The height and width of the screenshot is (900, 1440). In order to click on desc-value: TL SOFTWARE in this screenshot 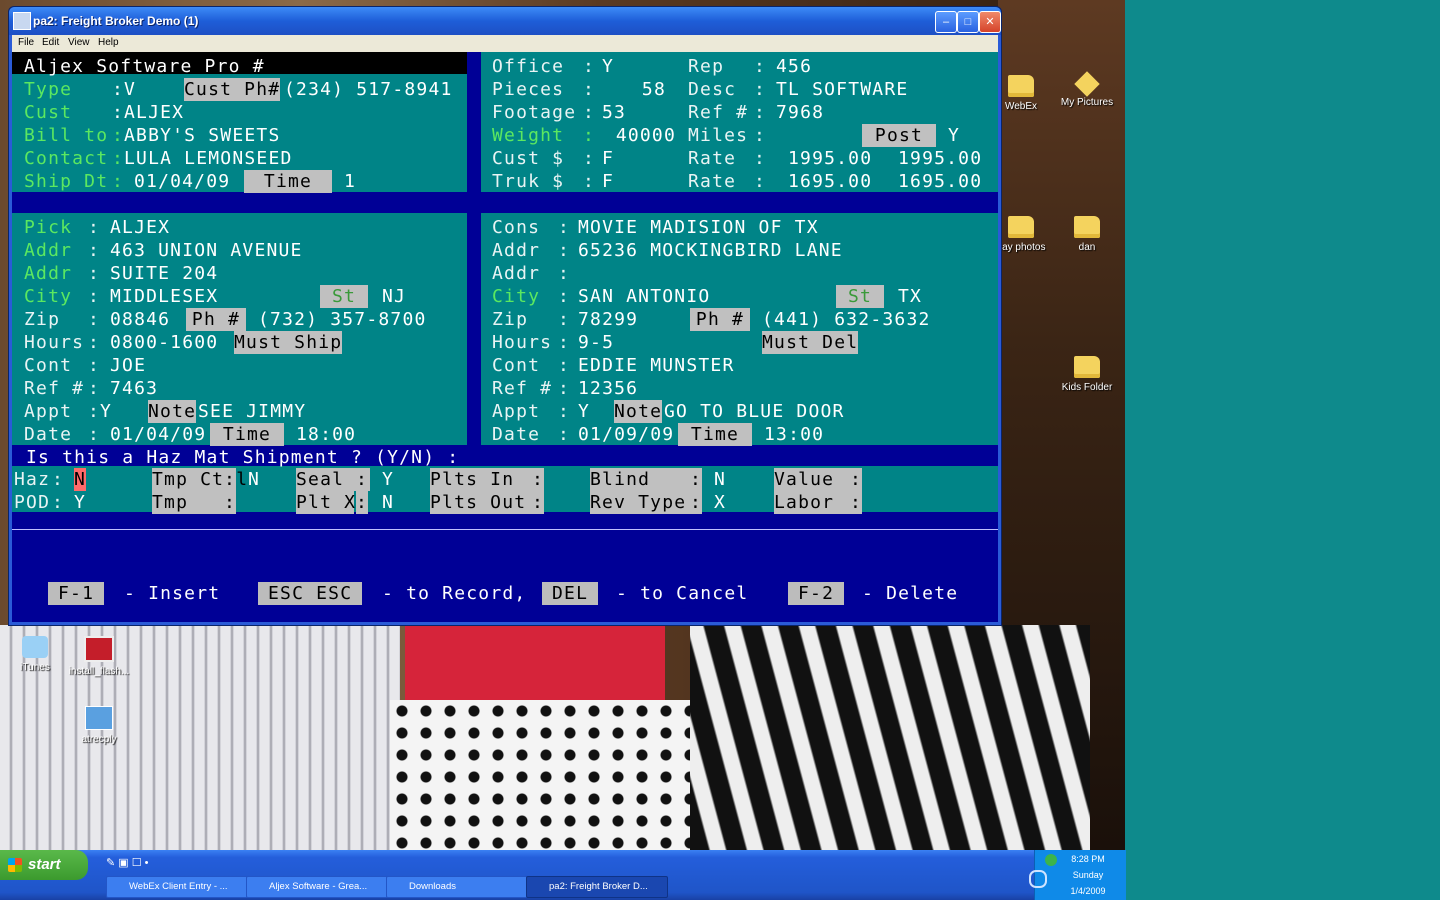, I will do `click(842, 89)`.